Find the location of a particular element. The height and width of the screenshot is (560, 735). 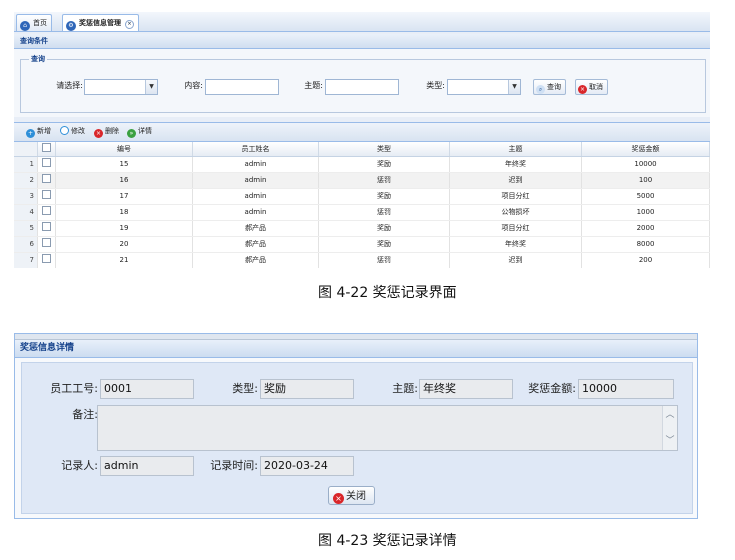

cell-amount: 200 is located at coordinates (646, 260).